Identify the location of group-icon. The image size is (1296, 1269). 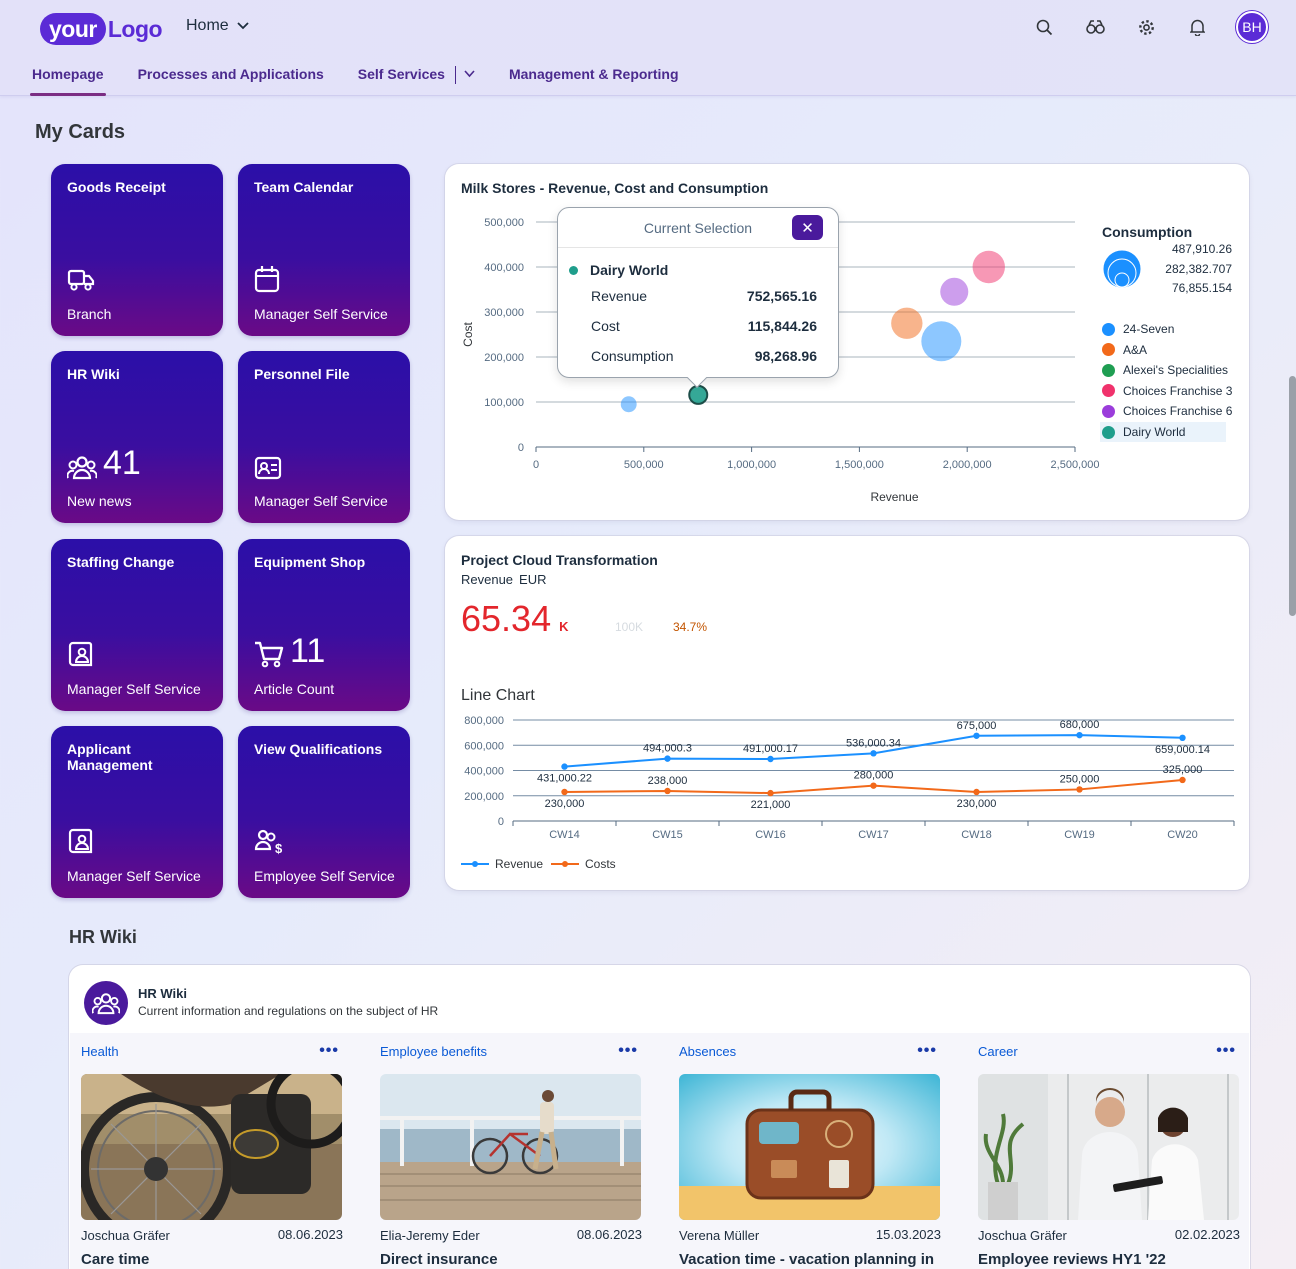
(82, 468).